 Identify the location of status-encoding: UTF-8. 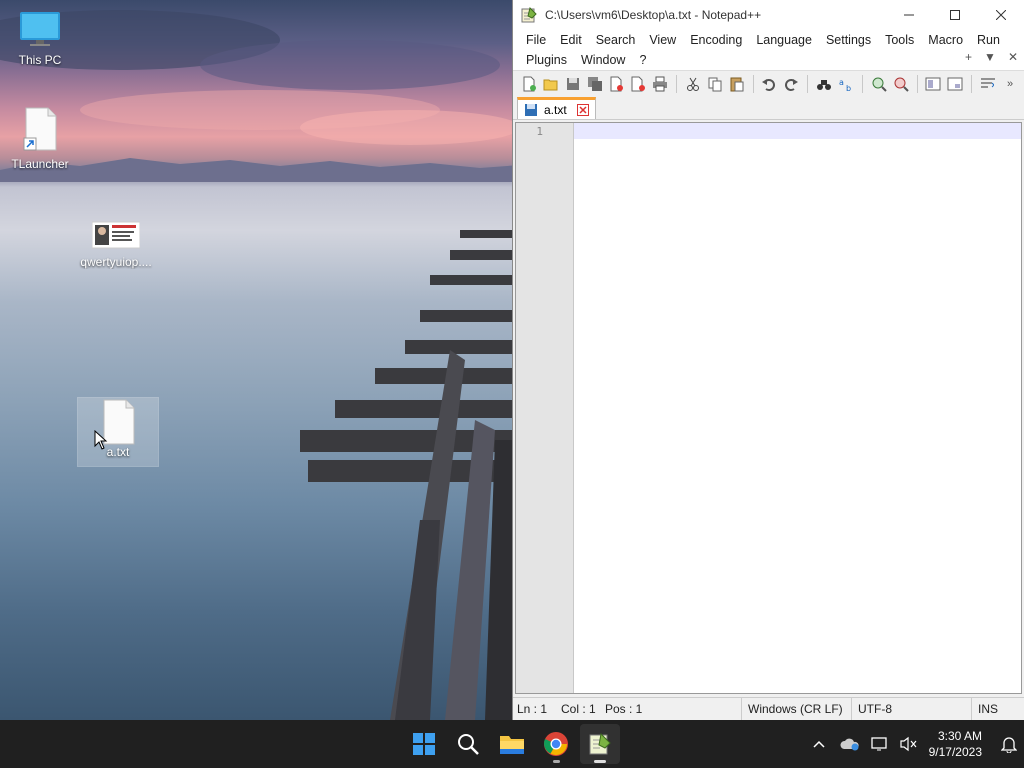
(911, 708).